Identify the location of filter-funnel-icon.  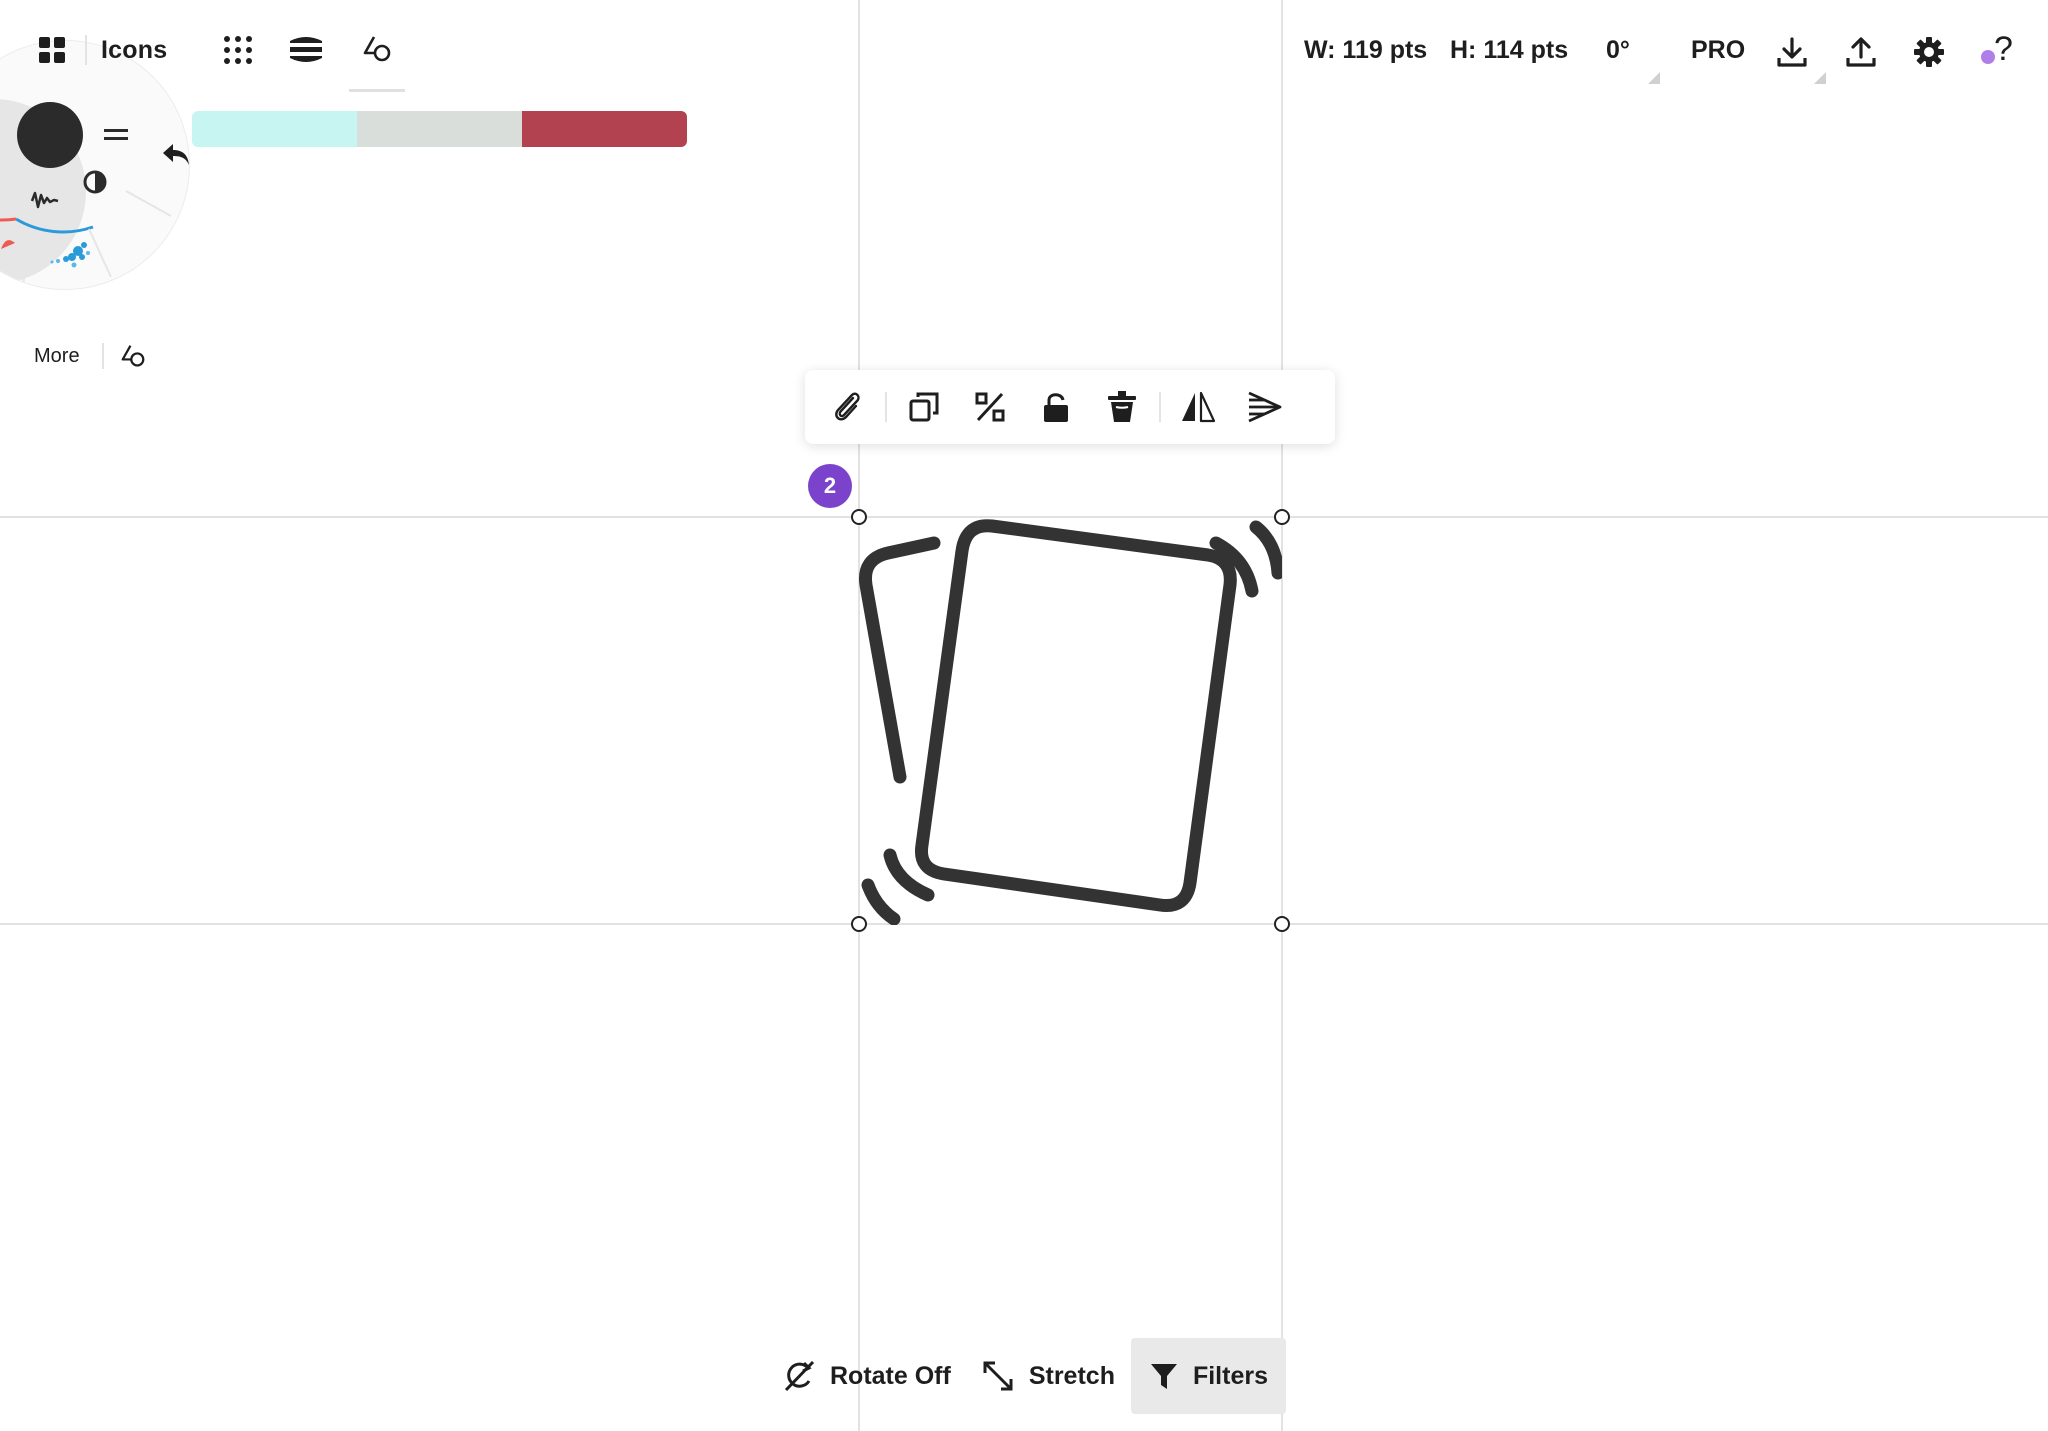
(1163, 1376).